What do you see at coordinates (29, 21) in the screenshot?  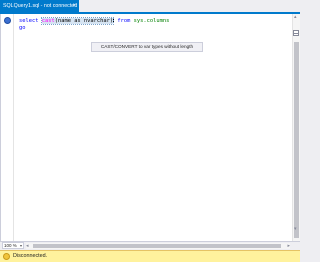 I see `keyword-select: select` at bounding box center [29, 21].